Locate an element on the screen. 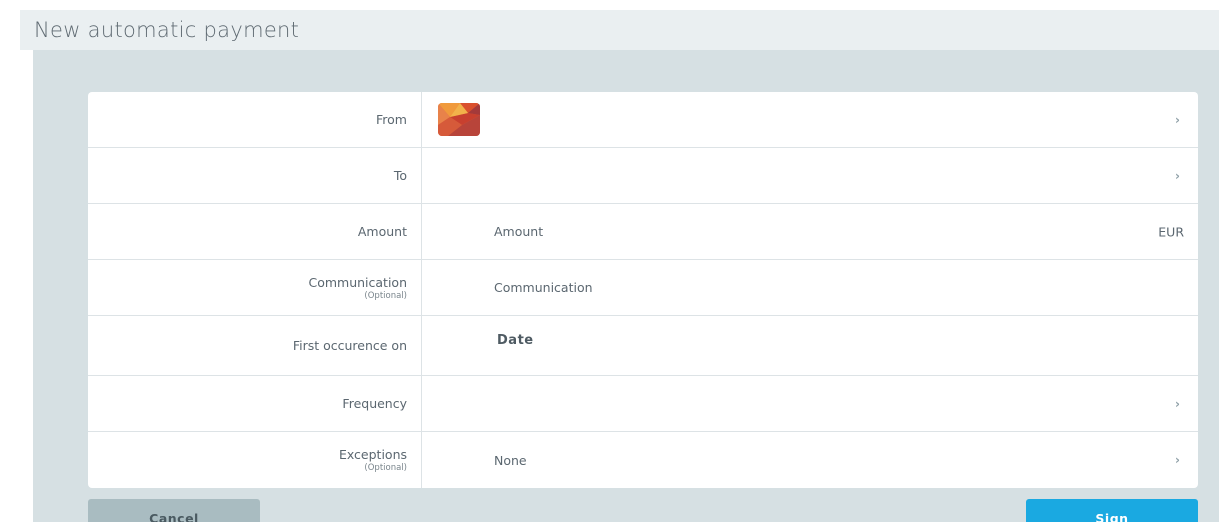  page-title: New automatic payment is located at coordinates (167, 30).